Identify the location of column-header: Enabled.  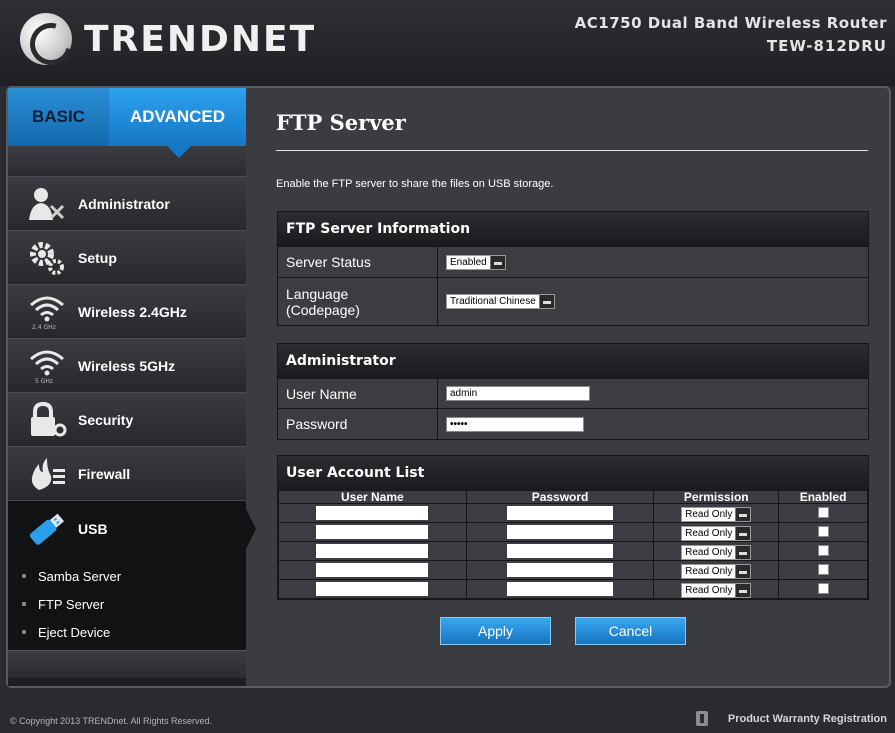
(823, 497).